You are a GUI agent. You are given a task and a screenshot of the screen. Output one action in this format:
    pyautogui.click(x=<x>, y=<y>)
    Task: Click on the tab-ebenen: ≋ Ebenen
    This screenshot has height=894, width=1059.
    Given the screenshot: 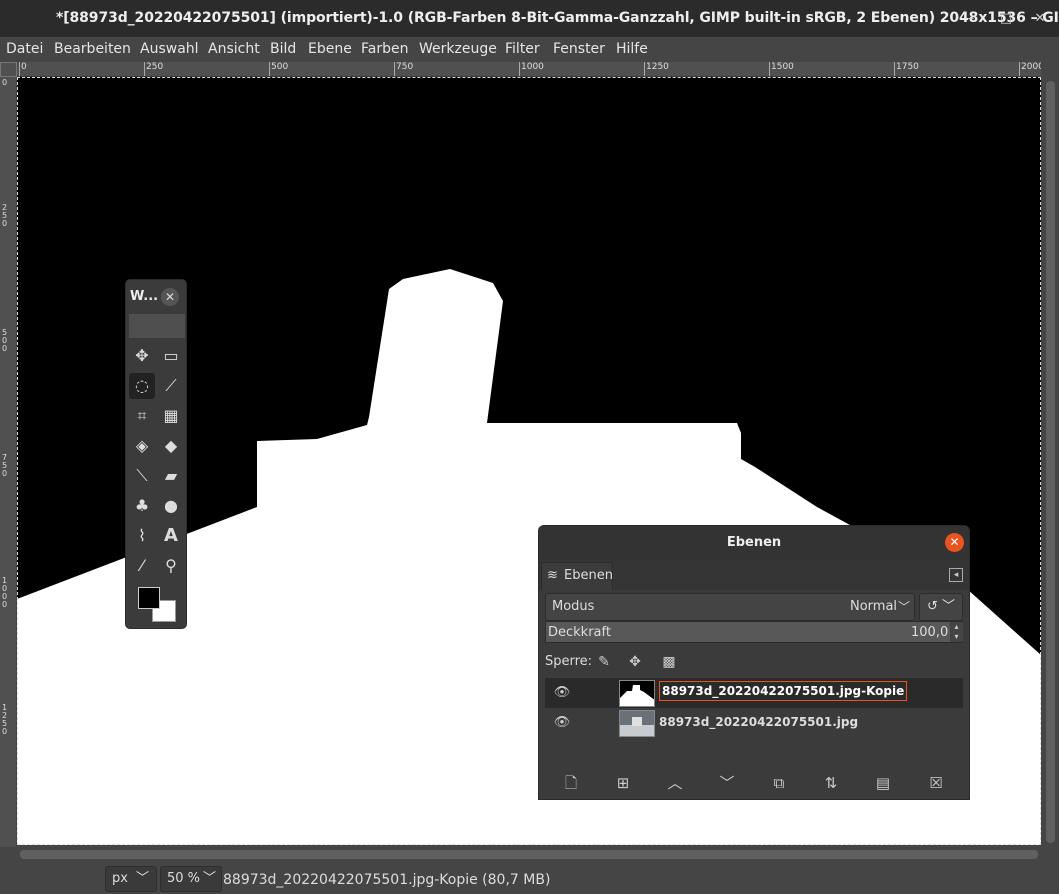 What is the action you would take?
    pyautogui.click(x=577, y=576)
    